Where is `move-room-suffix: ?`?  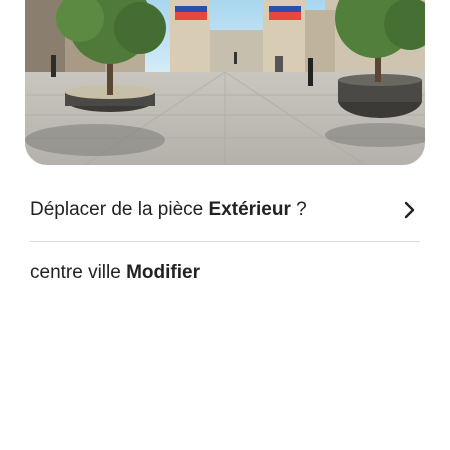 move-room-suffix: ? is located at coordinates (298, 209).